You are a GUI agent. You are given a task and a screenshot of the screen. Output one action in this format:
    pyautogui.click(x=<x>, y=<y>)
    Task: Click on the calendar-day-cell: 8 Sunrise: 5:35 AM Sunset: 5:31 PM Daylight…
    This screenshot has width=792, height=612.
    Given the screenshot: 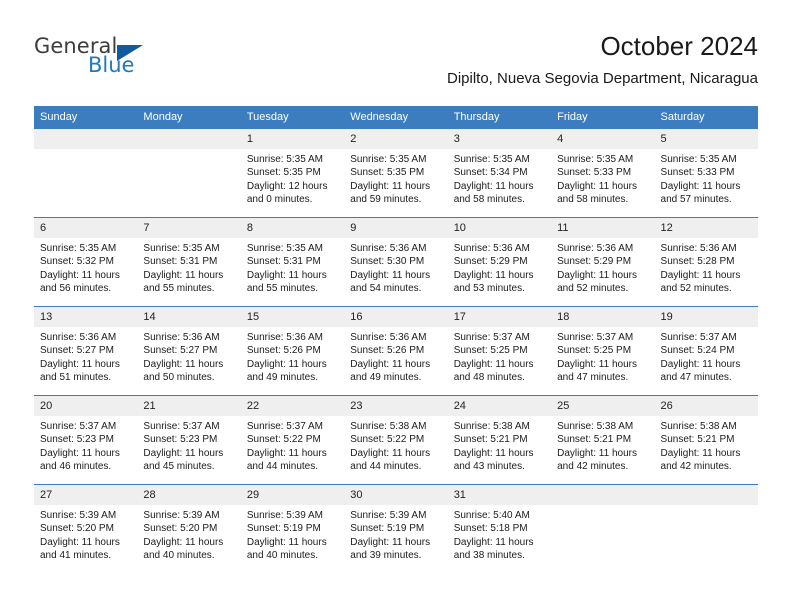 What is the action you would take?
    pyautogui.click(x=292, y=262)
    